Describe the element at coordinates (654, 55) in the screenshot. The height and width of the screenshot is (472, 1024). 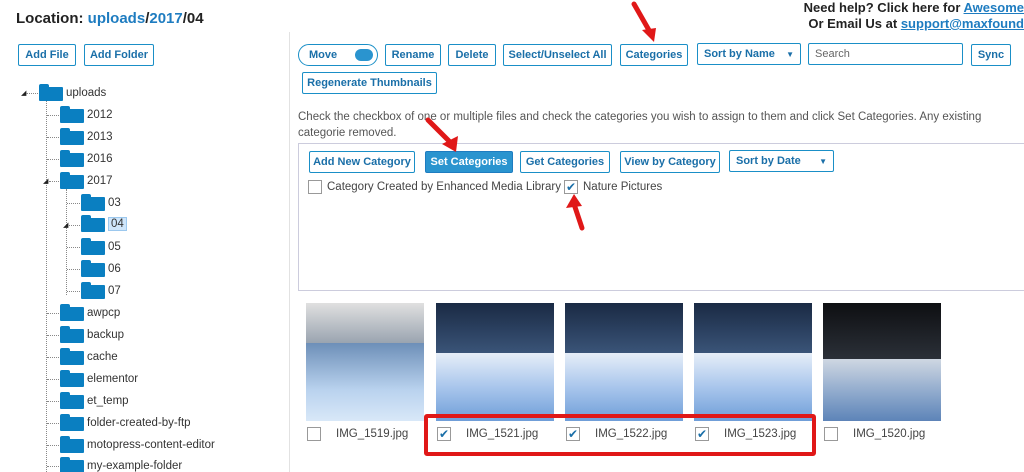
I see `categories-button: Categories` at that location.